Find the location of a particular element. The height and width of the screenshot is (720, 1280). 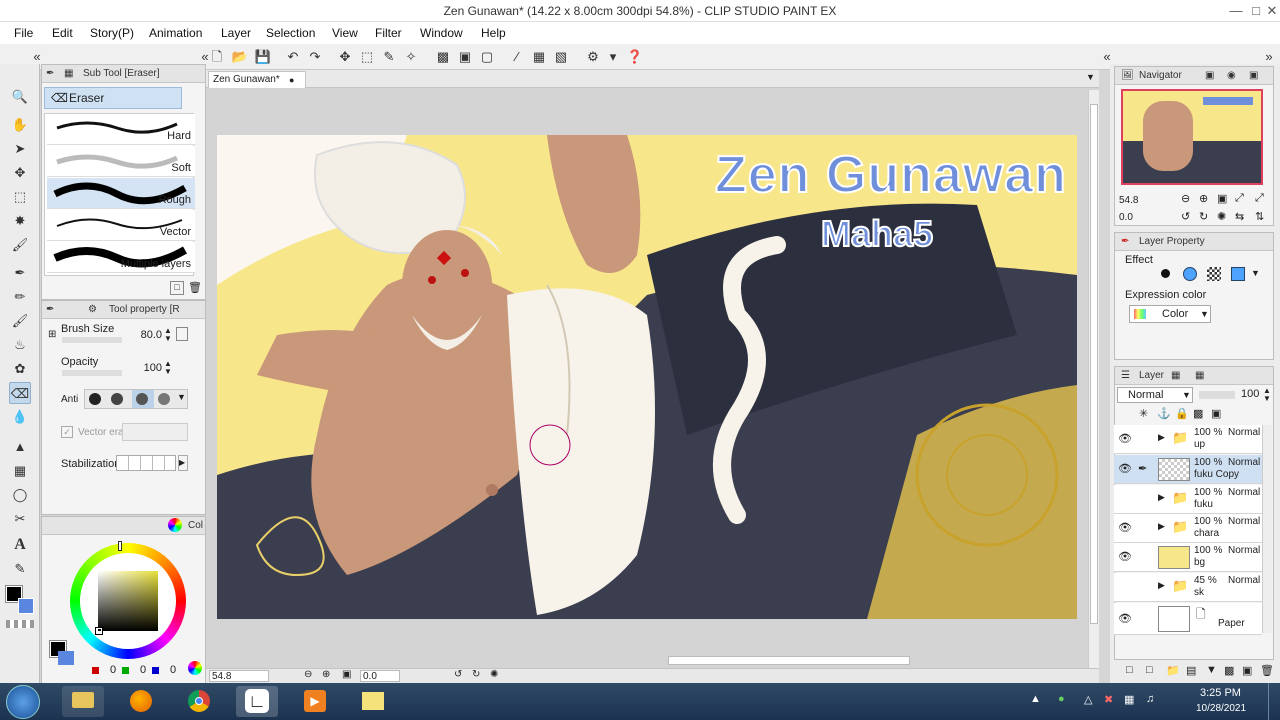

airbrush-tool-icon: ♨ is located at coordinates (20, 345).